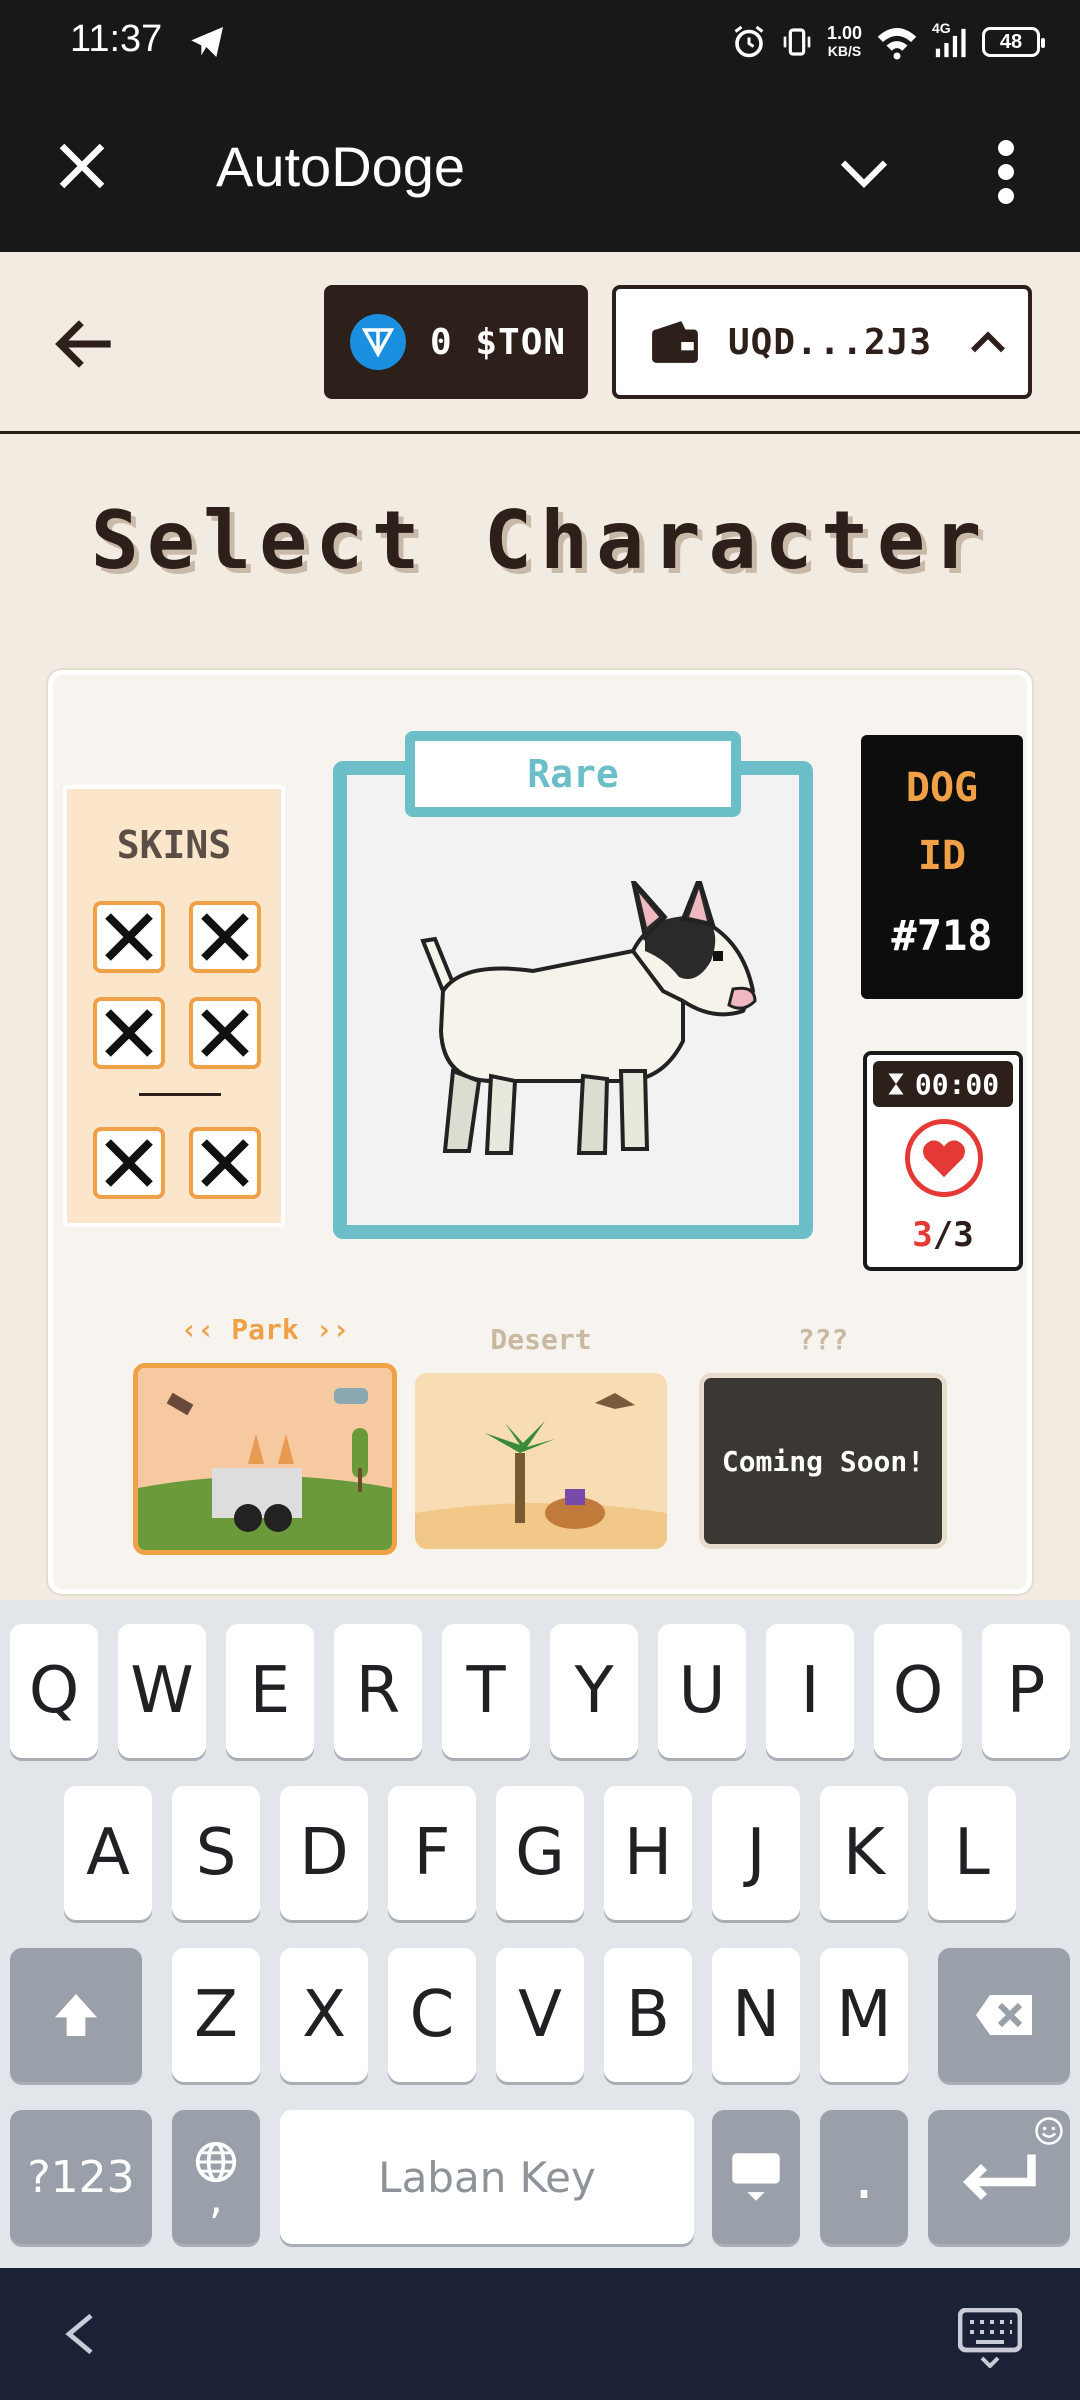 Image resolution: width=1080 pixels, height=2400 pixels. What do you see at coordinates (844, 42) in the screenshot?
I see `network-speed: 1.00 KB/S` at bounding box center [844, 42].